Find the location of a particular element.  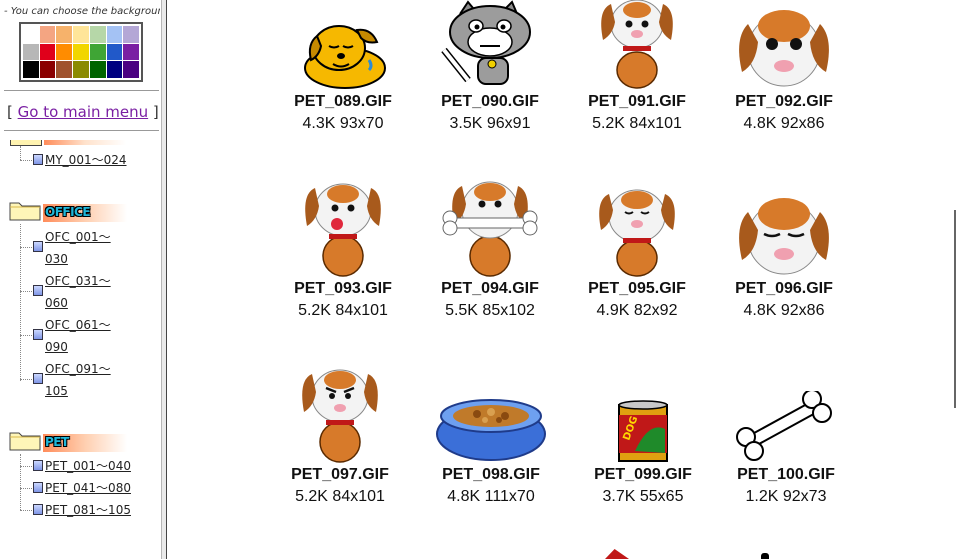

food-bowl-icon is located at coordinates (491, 430).